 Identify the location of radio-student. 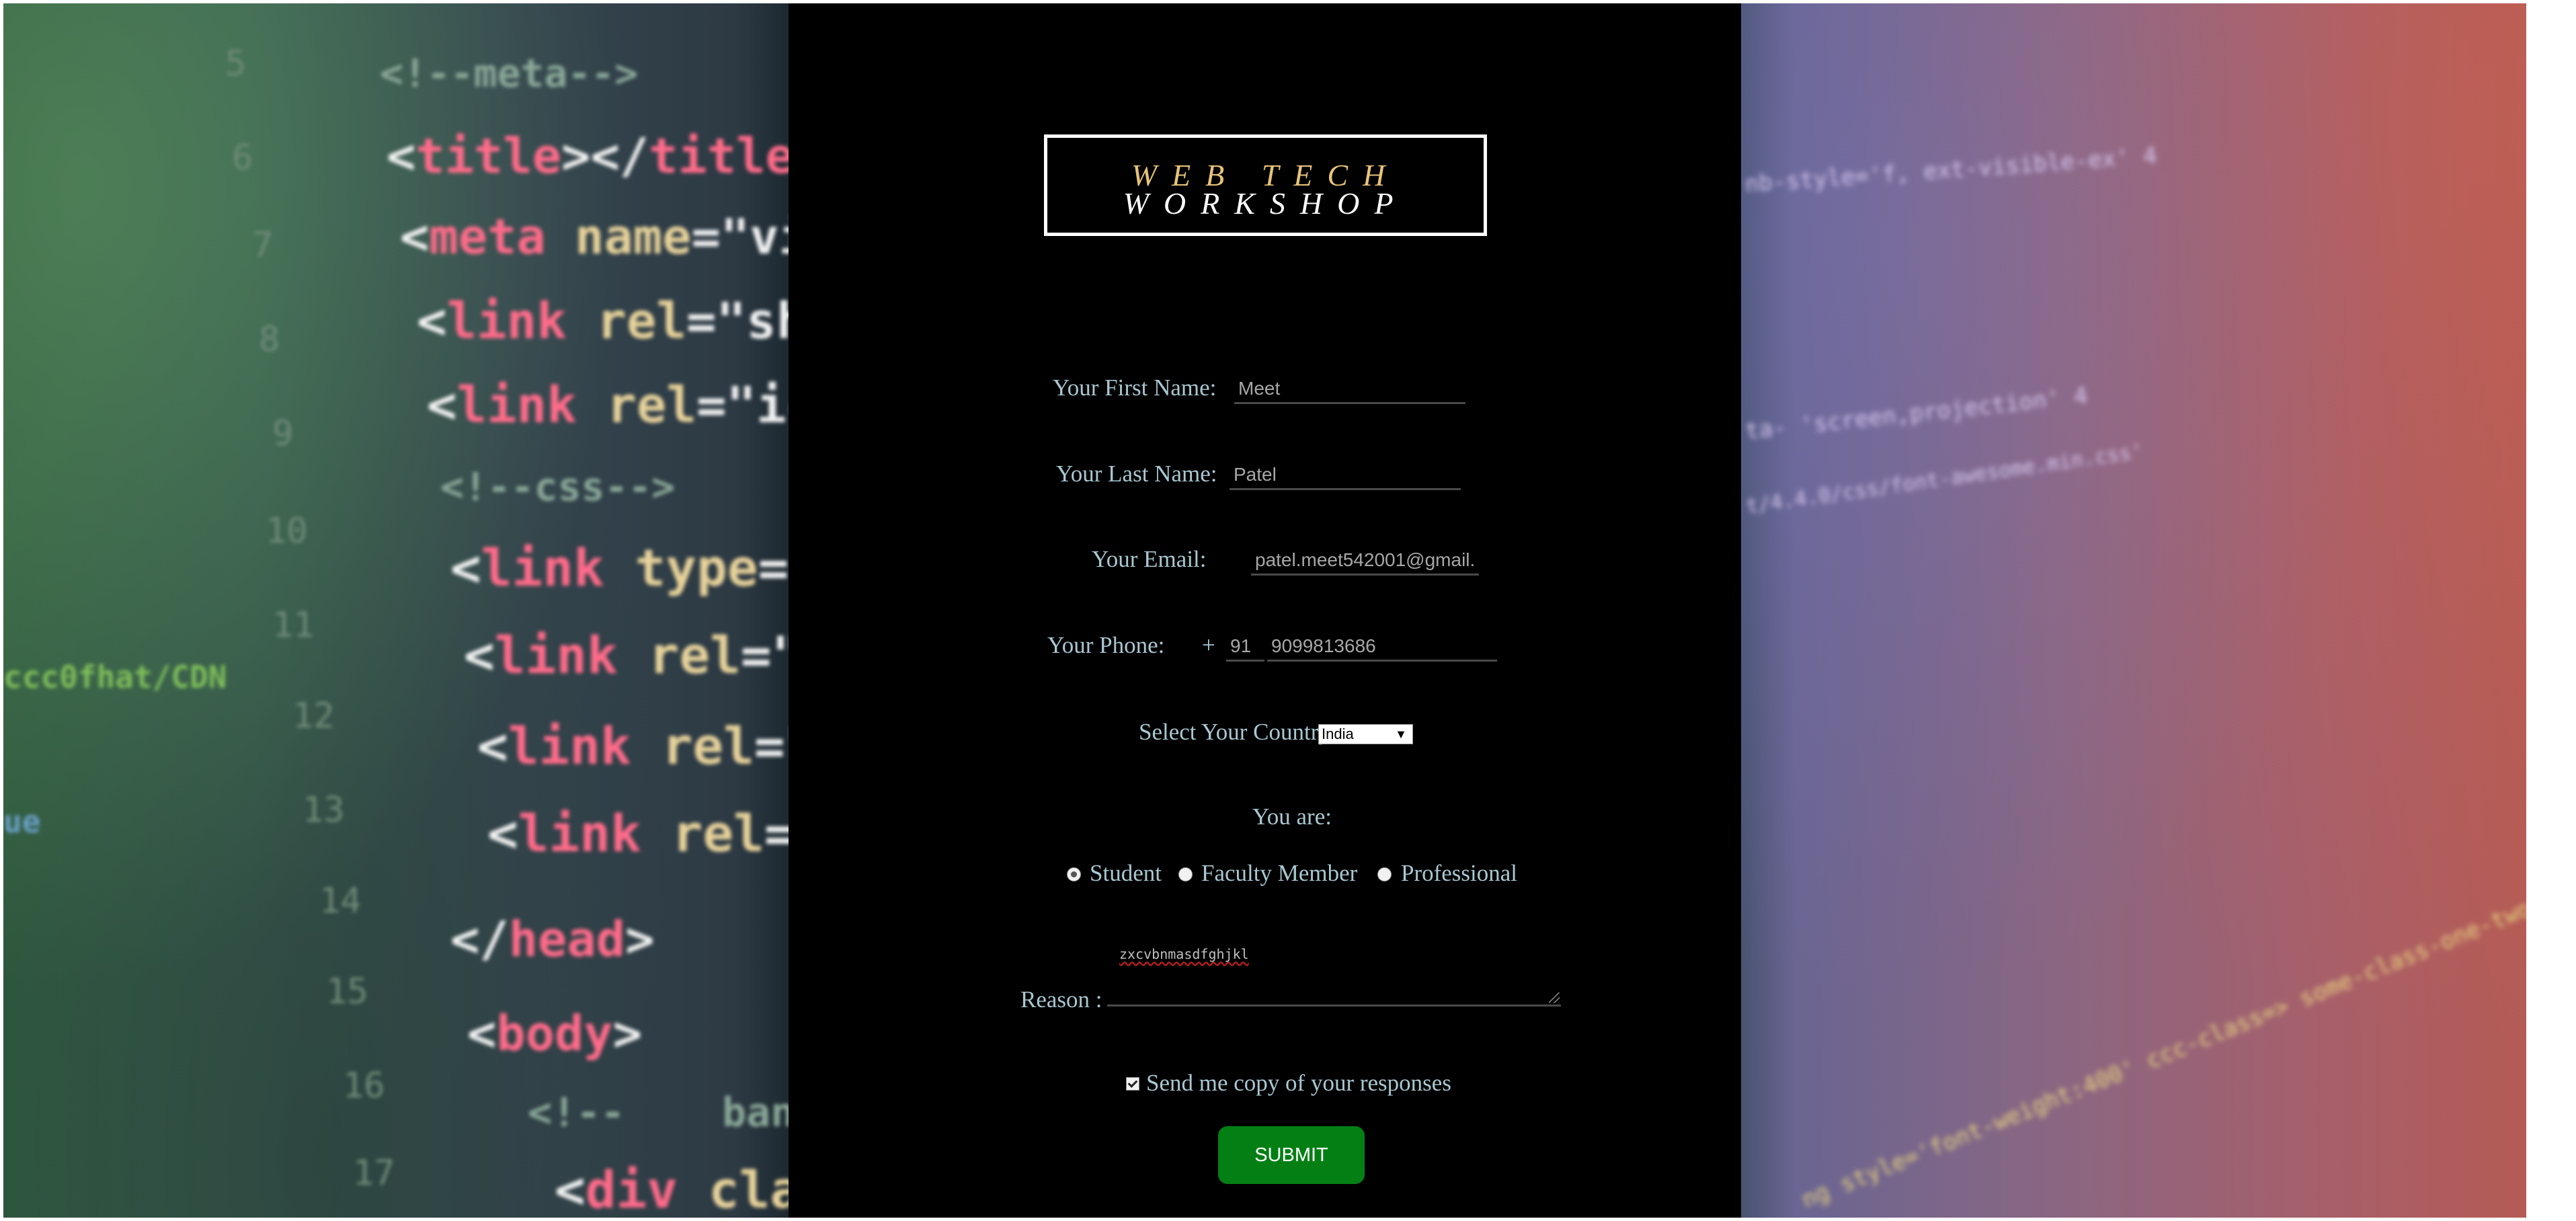
(1074, 874).